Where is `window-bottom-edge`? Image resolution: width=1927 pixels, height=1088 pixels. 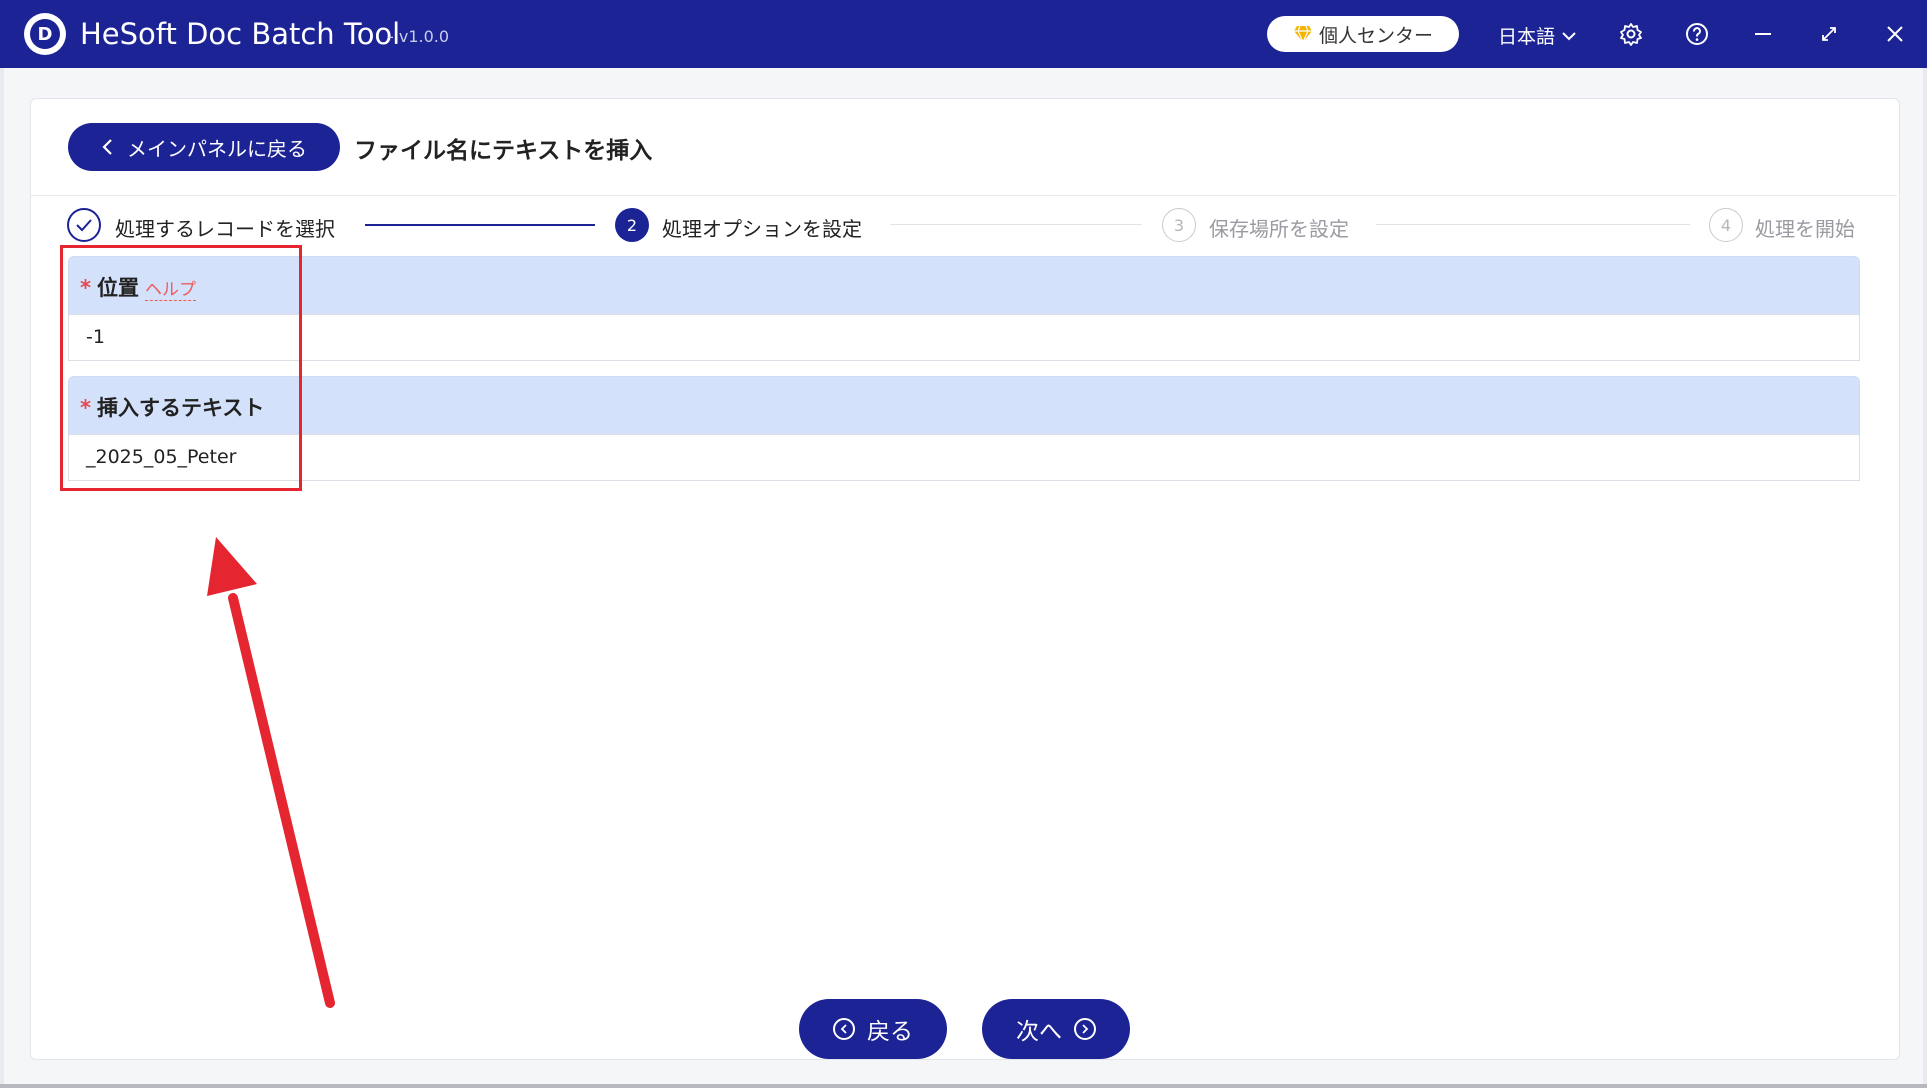 window-bottom-edge is located at coordinates (963, 1086).